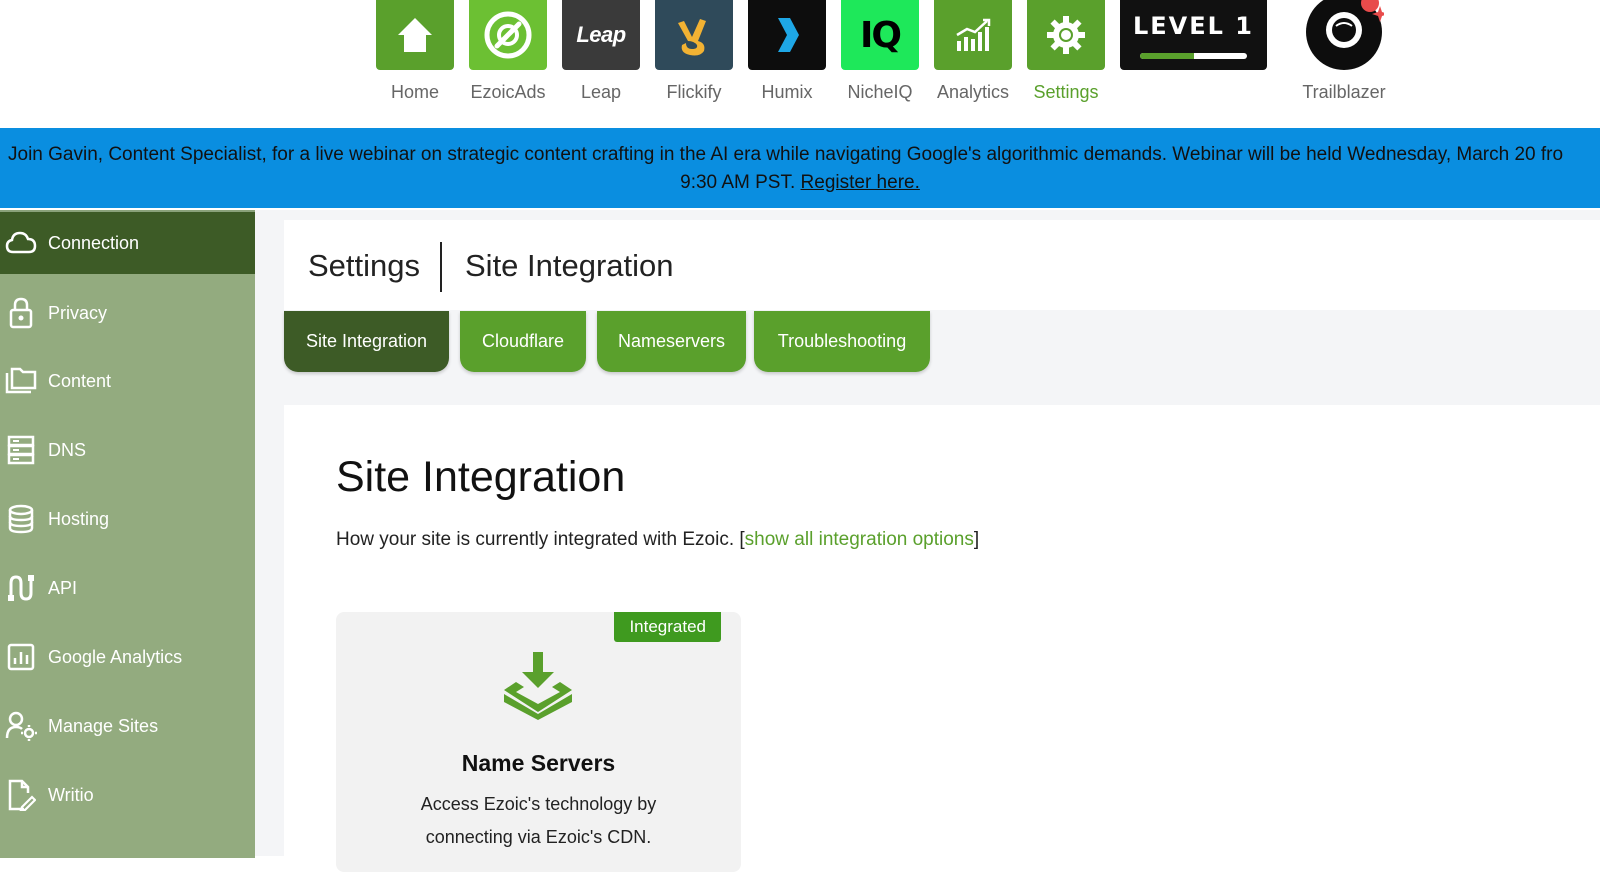  What do you see at coordinates (127, 450) in the screenshot?
I see `sidebar-item-dns: DNS` at bounding box center [127, 450].